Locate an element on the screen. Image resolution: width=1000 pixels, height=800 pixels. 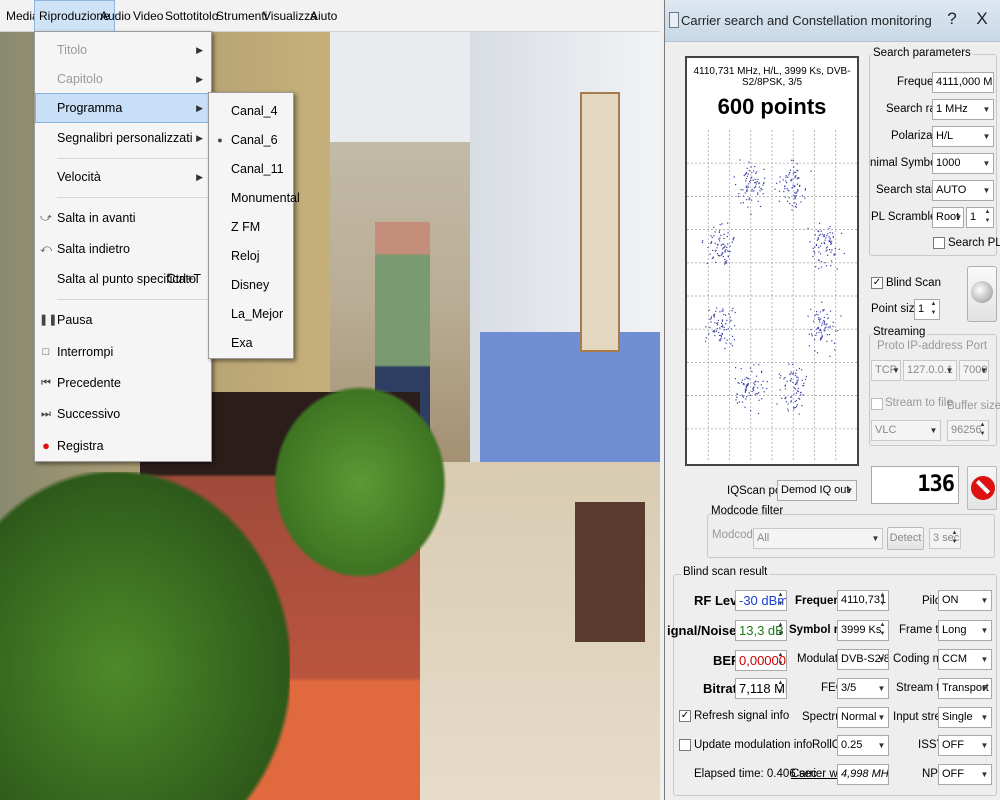
menu-item-programma: Programma ▶ is located at coordinates (123, 108).